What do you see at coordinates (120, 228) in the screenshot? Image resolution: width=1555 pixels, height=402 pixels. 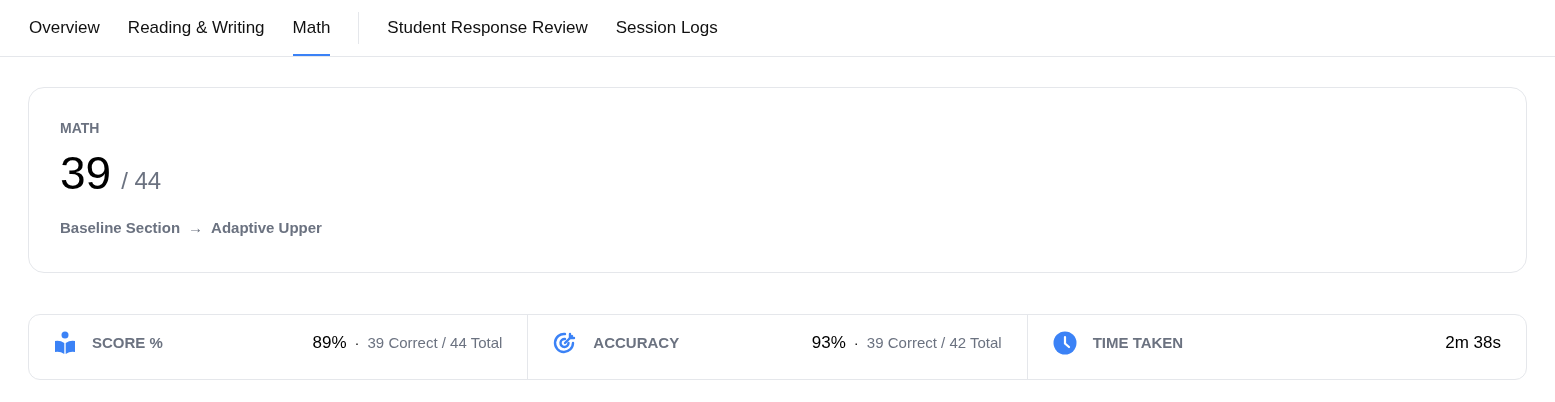 I see `path-step: Baseline Section` at bounding box center [120, 228].